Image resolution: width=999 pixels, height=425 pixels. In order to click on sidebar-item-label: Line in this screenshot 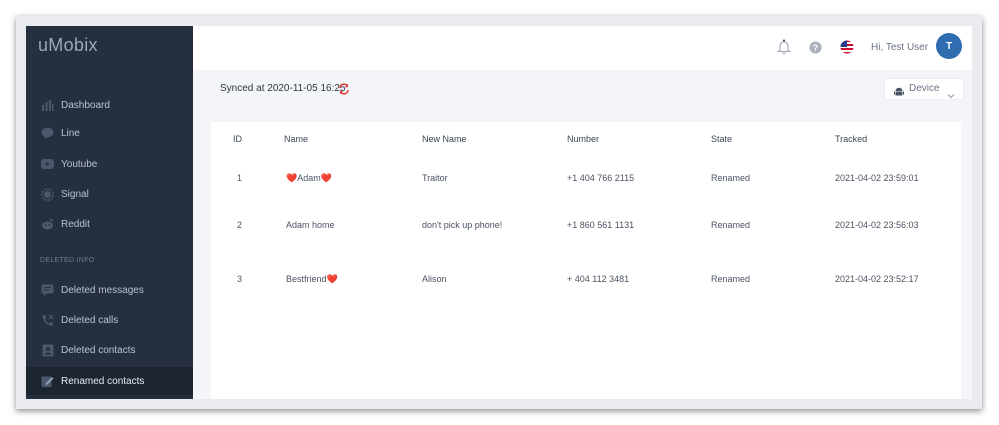, I will do `click(70, 133)`.